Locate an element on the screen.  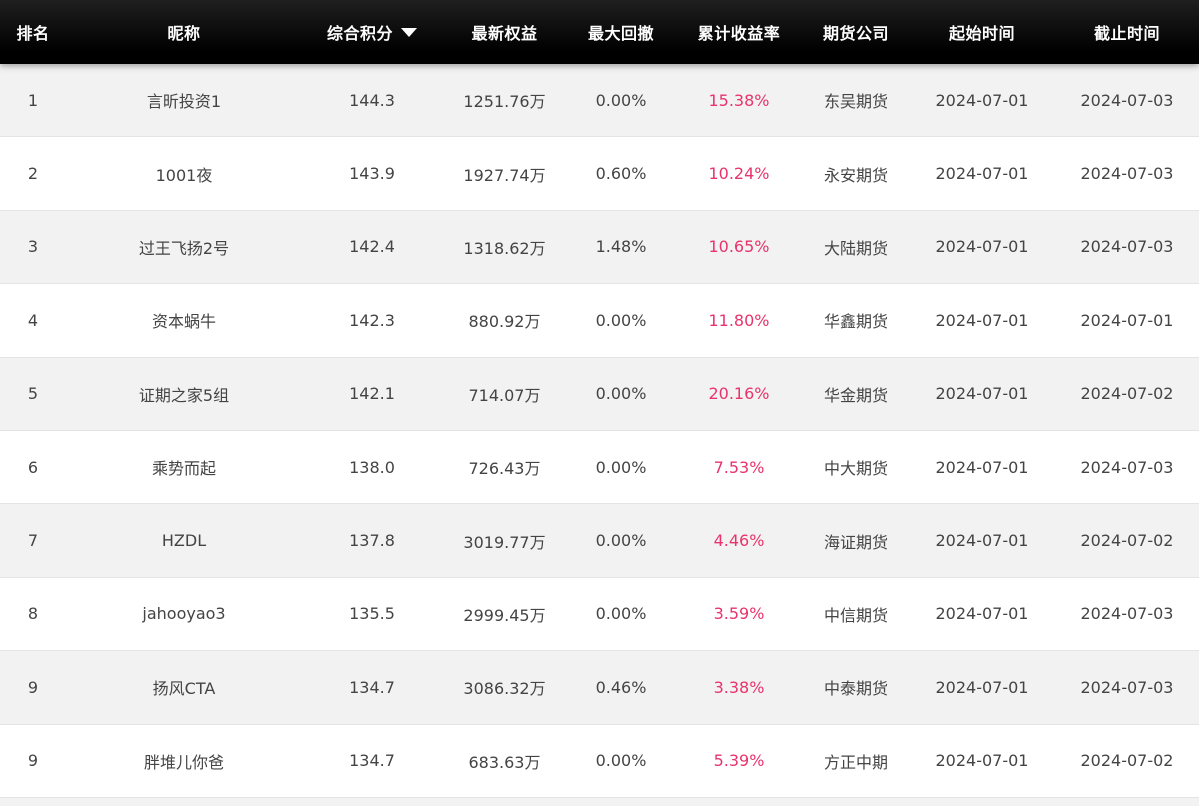
broker-cell: 方正中期 is located at coordinates (855, 762).